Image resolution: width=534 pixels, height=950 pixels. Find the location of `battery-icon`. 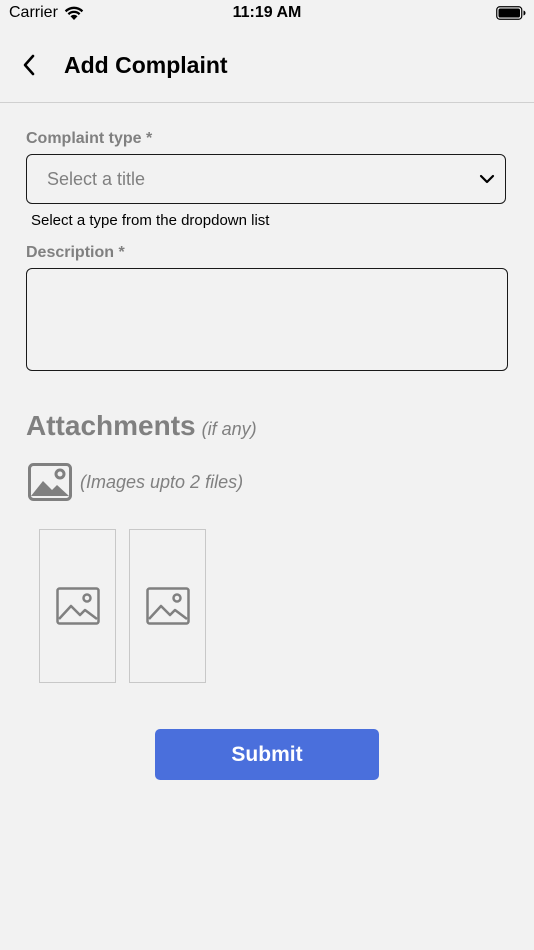

battery-icon is located at coordinates (511, 15).